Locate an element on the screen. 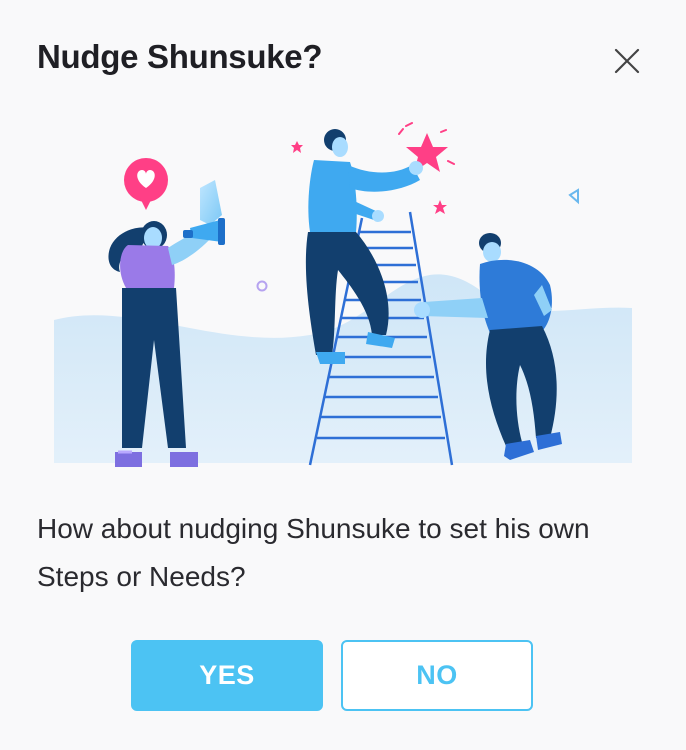  close-icon is located at coordinates (627, 61).